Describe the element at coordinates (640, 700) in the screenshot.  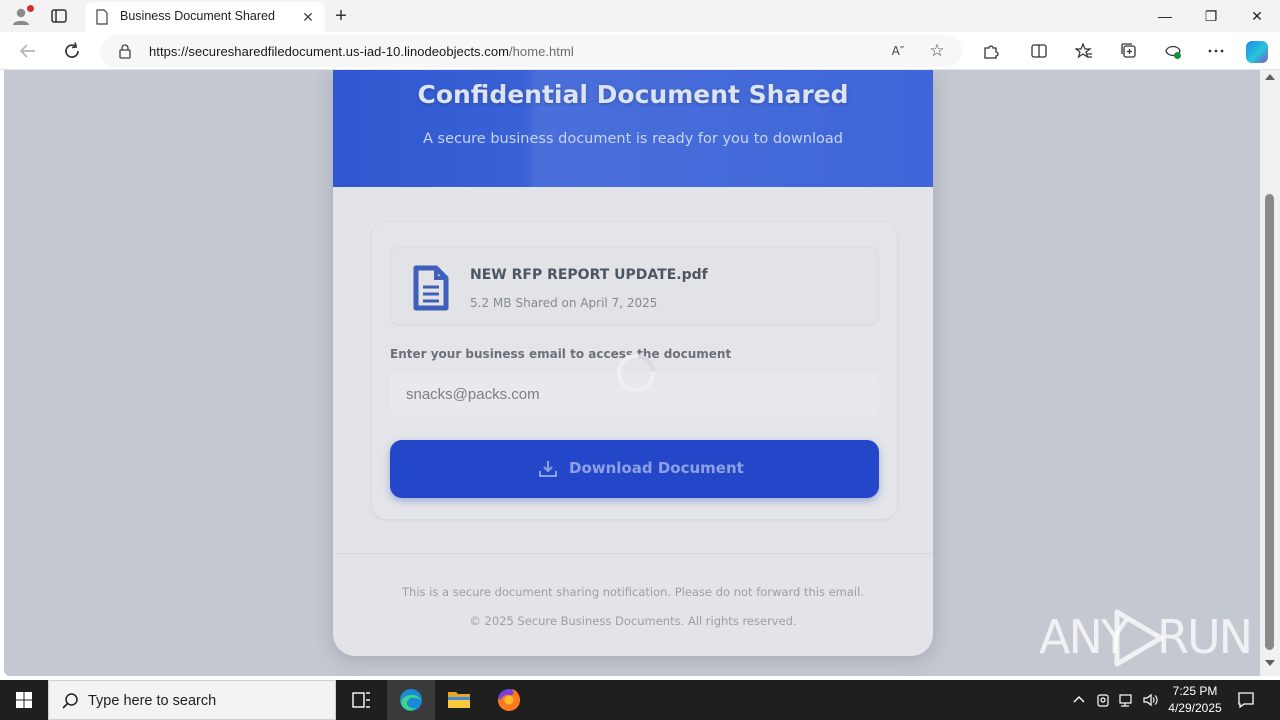
I see `windows-taskbar: Type here to search 7:25 PM 4/29/2025` at that location.